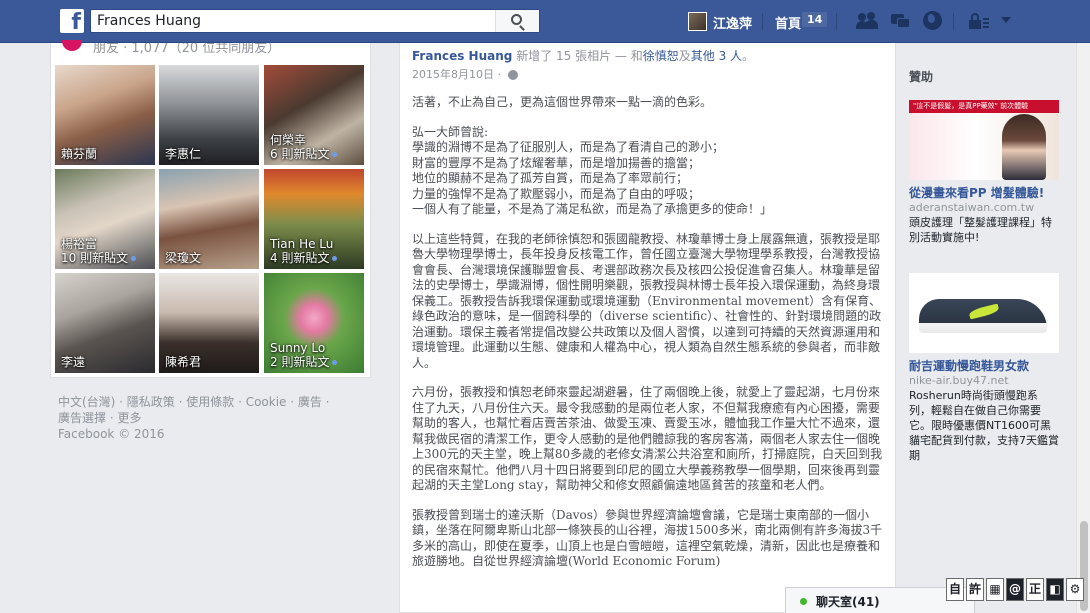 The height and width of the screenshot is (613, 1090). Describe the element at coordinates (105, 219) in the screenshot. I see `friend-tile: 楊裕富 10 則新貼文` at that location.